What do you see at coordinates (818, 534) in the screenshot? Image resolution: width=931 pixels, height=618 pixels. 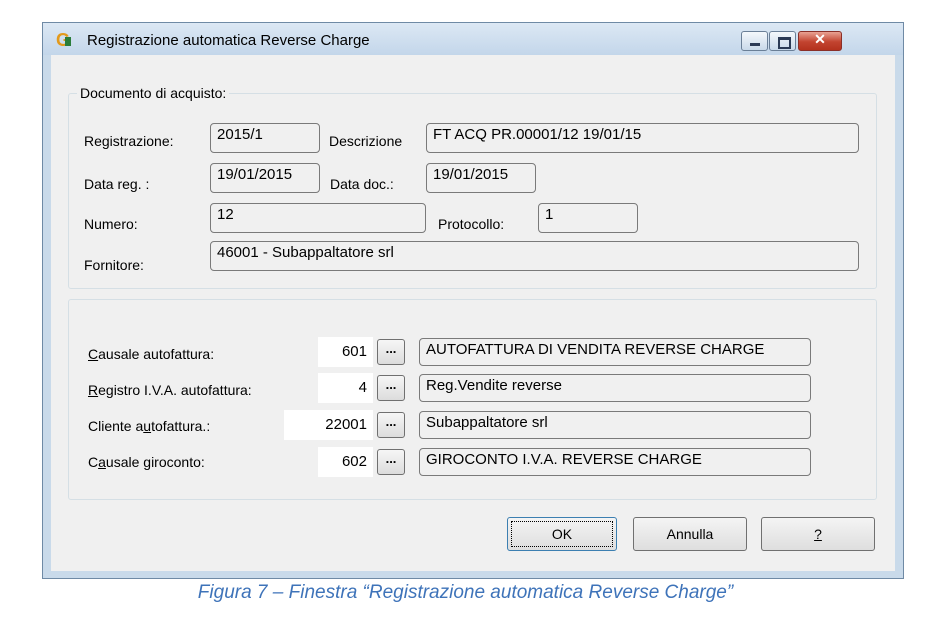 I see `help-button: ?` at bounding box center [818, 534].